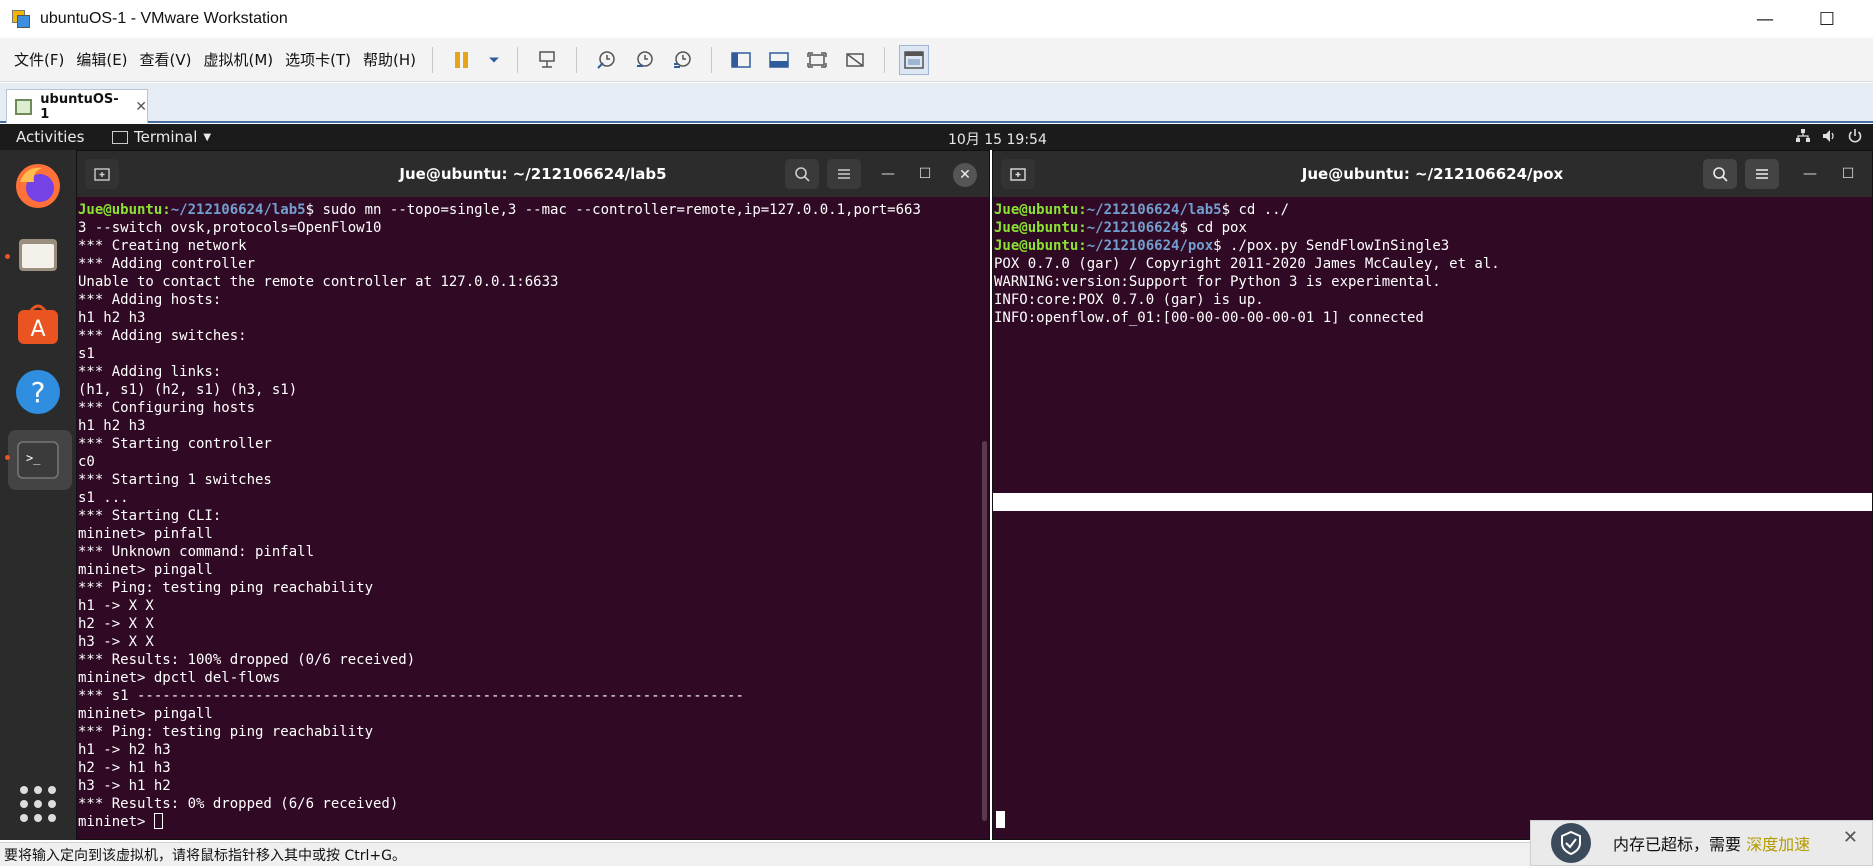 The width and height of the screenshot is (1873, 866). I want to click on terminal-line: c0, so click(533, 462).